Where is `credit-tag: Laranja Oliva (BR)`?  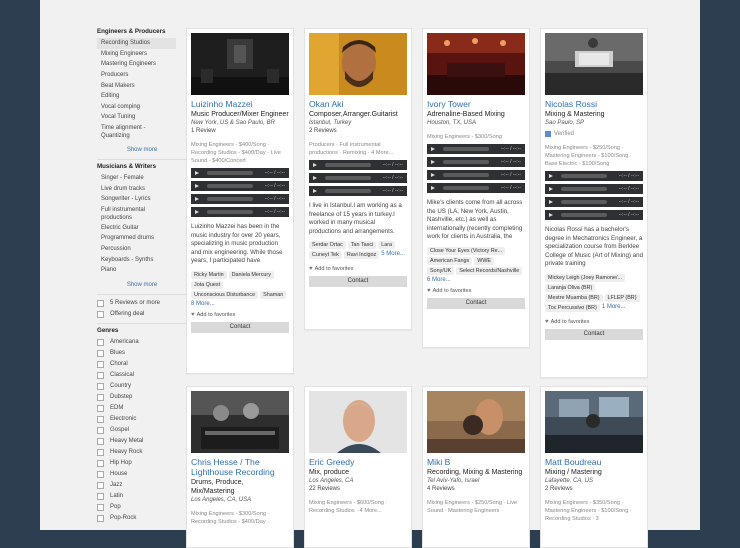 credit-tag: Laranja Oliva (BR) is located at coordinates (570, 287).